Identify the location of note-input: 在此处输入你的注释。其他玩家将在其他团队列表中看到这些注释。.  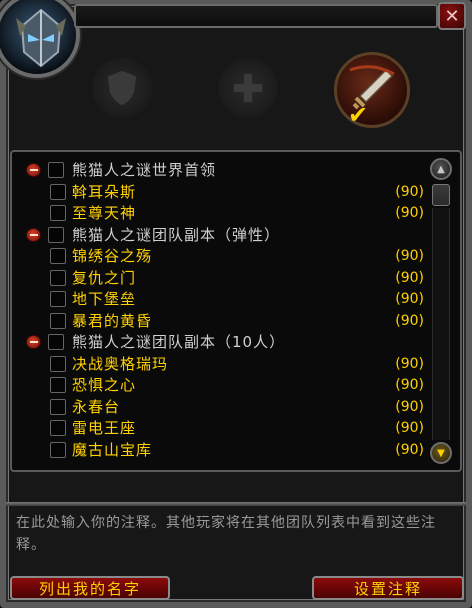
(236, 537).